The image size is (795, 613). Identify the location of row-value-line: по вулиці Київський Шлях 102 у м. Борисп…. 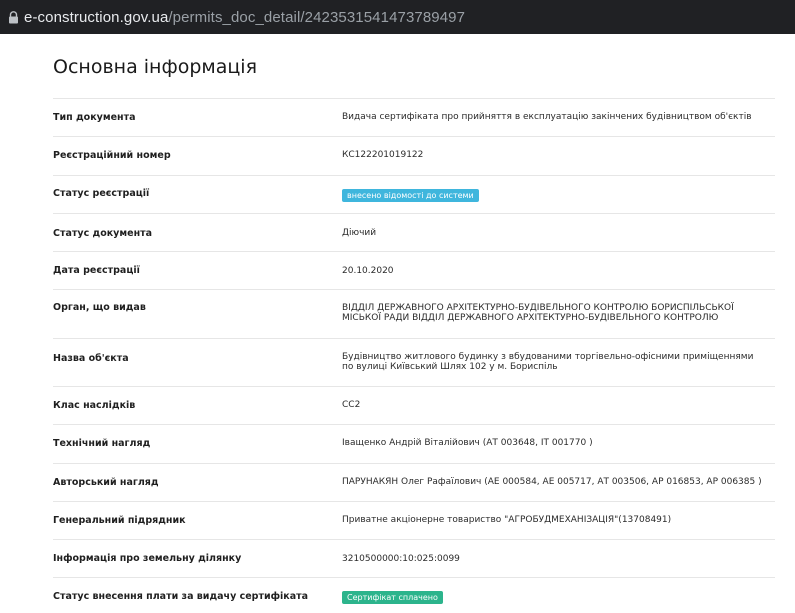
(450, 367).